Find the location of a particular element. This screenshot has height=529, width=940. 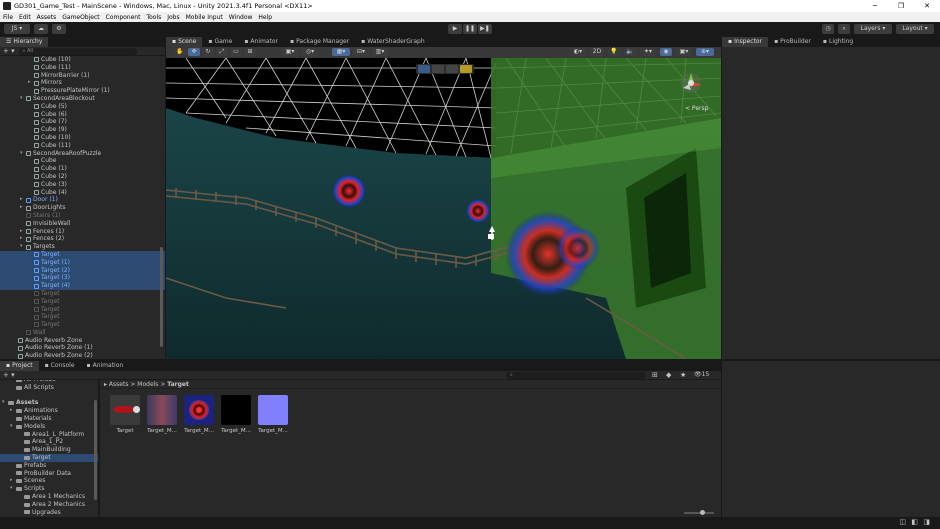

tab-lighting: ▪ Lighting is located at coordinates (838, 42).